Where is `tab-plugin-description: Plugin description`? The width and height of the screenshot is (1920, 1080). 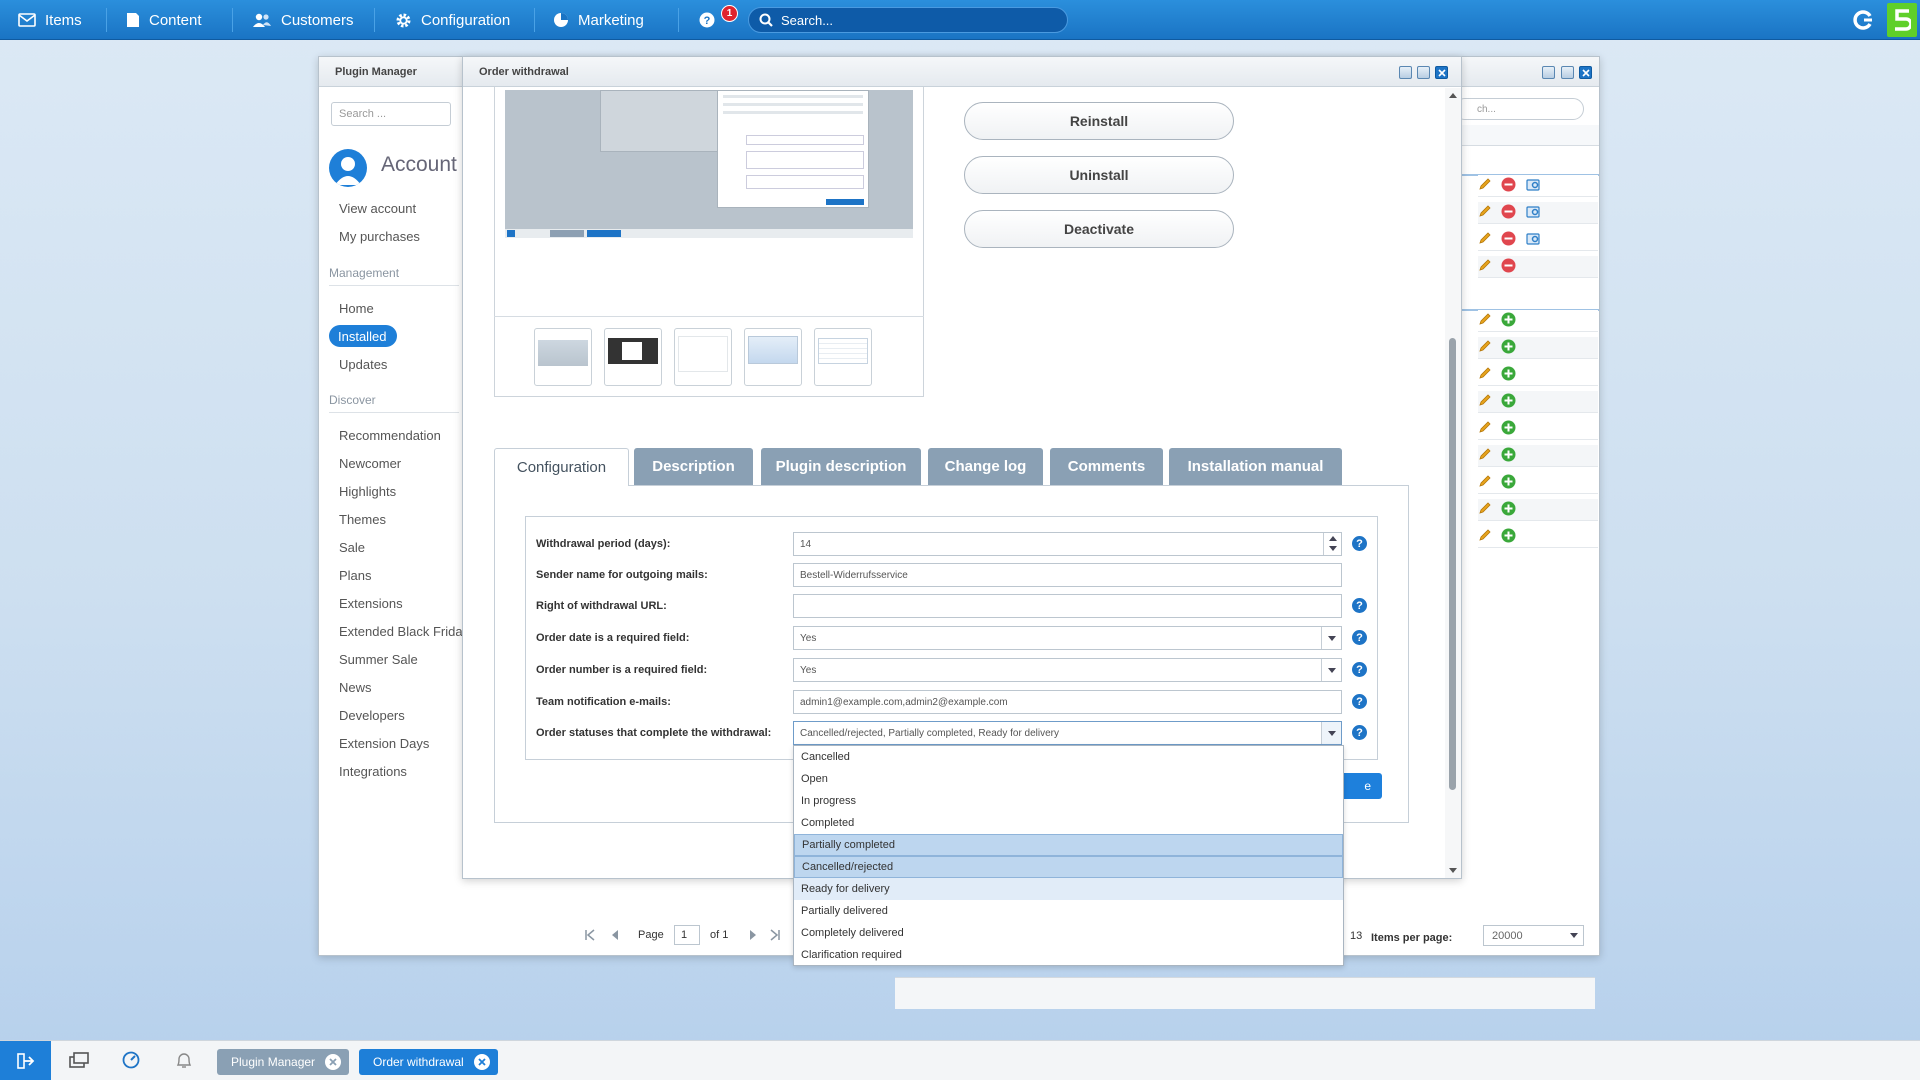 tab-plugin-description: Plugin description is located at coordinates (841, 466).